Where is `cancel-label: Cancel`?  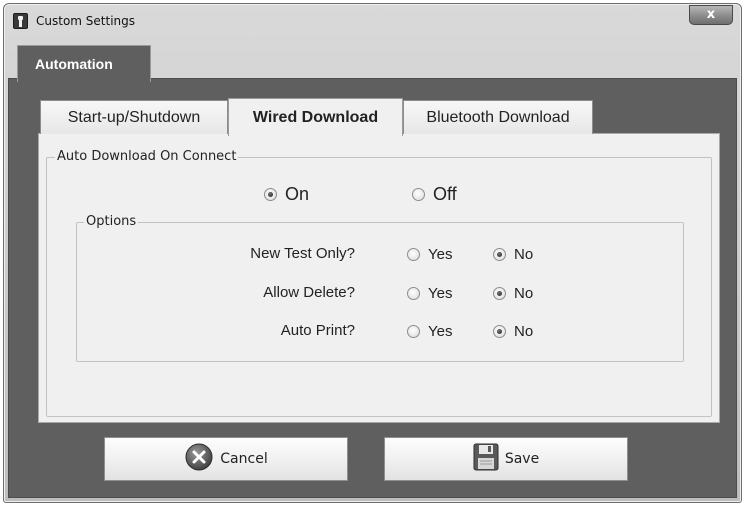 cancel-label: Cancel is located at coordinates (244, 459).